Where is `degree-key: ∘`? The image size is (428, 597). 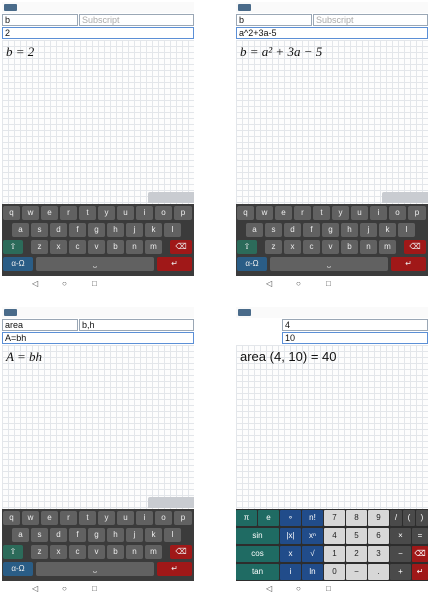 degree-key: ∘ is located at coordinates (290, 518).